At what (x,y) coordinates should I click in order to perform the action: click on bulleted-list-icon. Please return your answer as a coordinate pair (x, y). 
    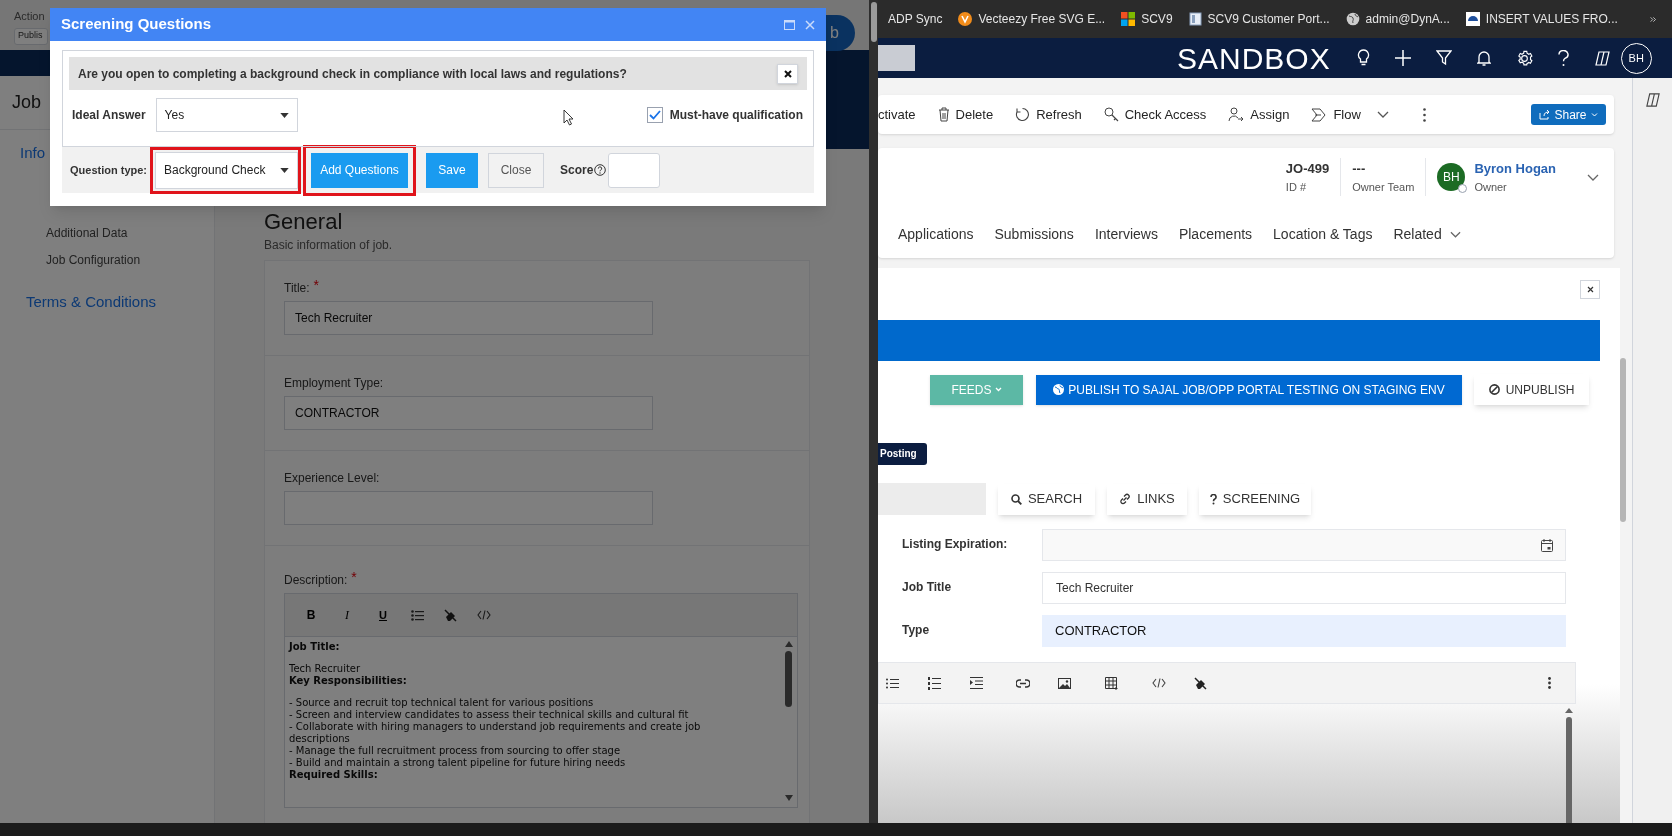
    Looking at the image, I should click on (892, 683).